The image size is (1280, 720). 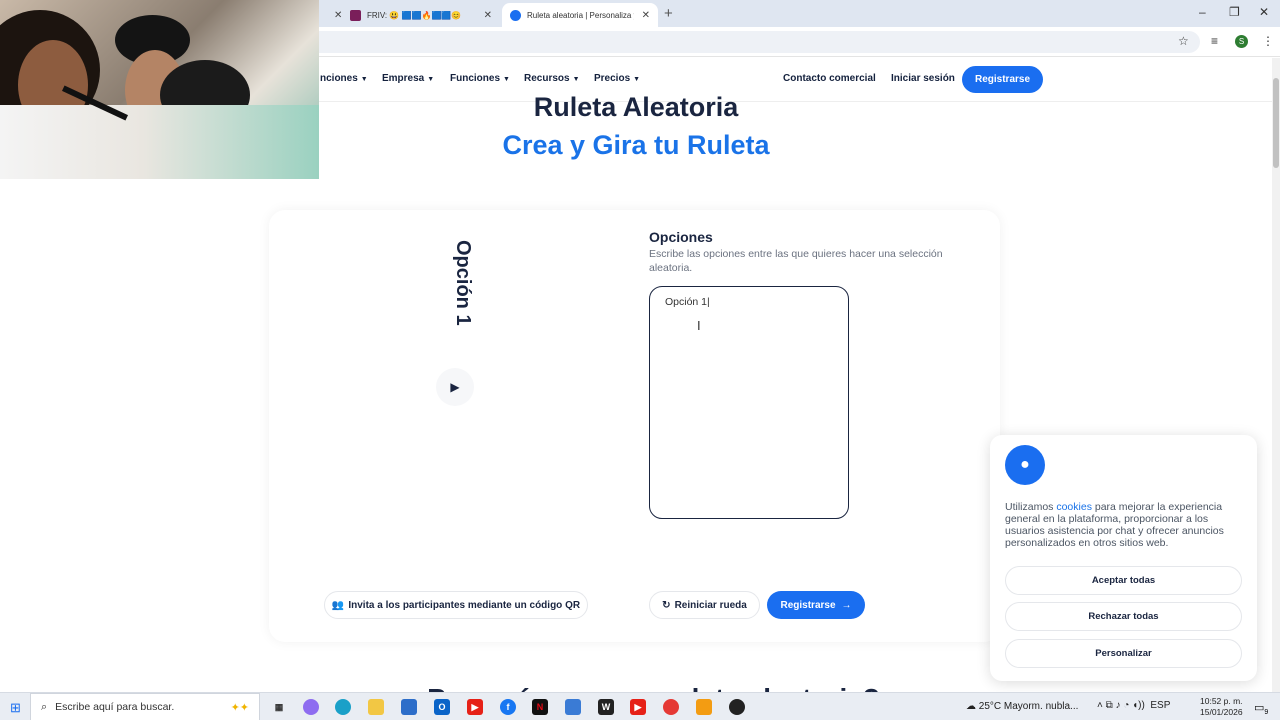 I want to click on webcam-overlay, so click(x=159, y=89).